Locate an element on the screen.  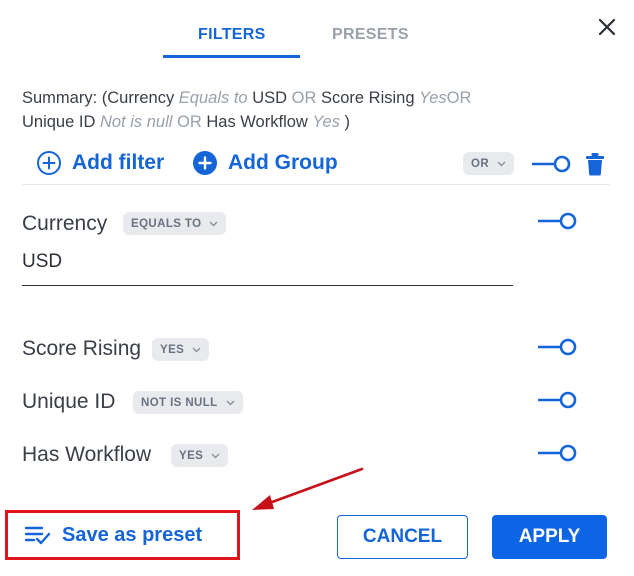
operator-select: NOT IS NULL is located at coordinates (188, 402).